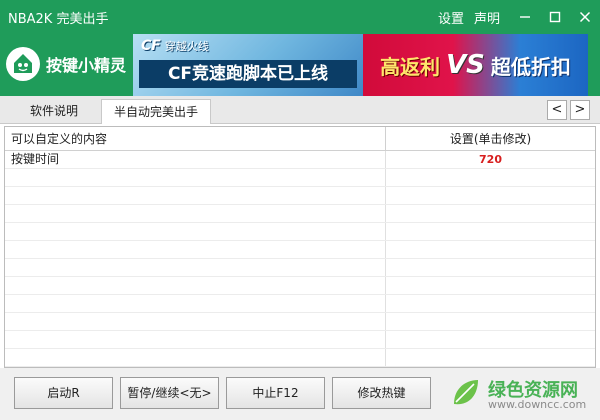  What do you see at coordinates (487, 17) in the screenshot?
I see `statement-link: 声明` at bounding box center [487, 17].